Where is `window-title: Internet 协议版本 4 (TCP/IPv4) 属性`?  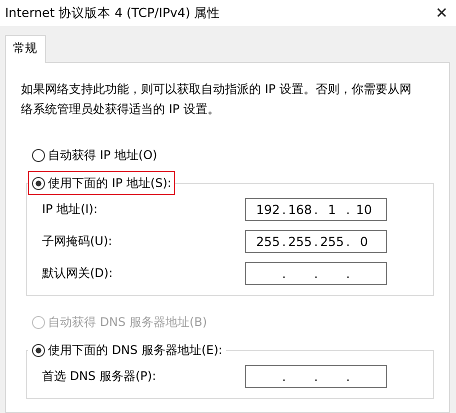 window-title: Internet 协议版本 4 (TCP/IPv4) 属性 is located at coordinates (112, 13).